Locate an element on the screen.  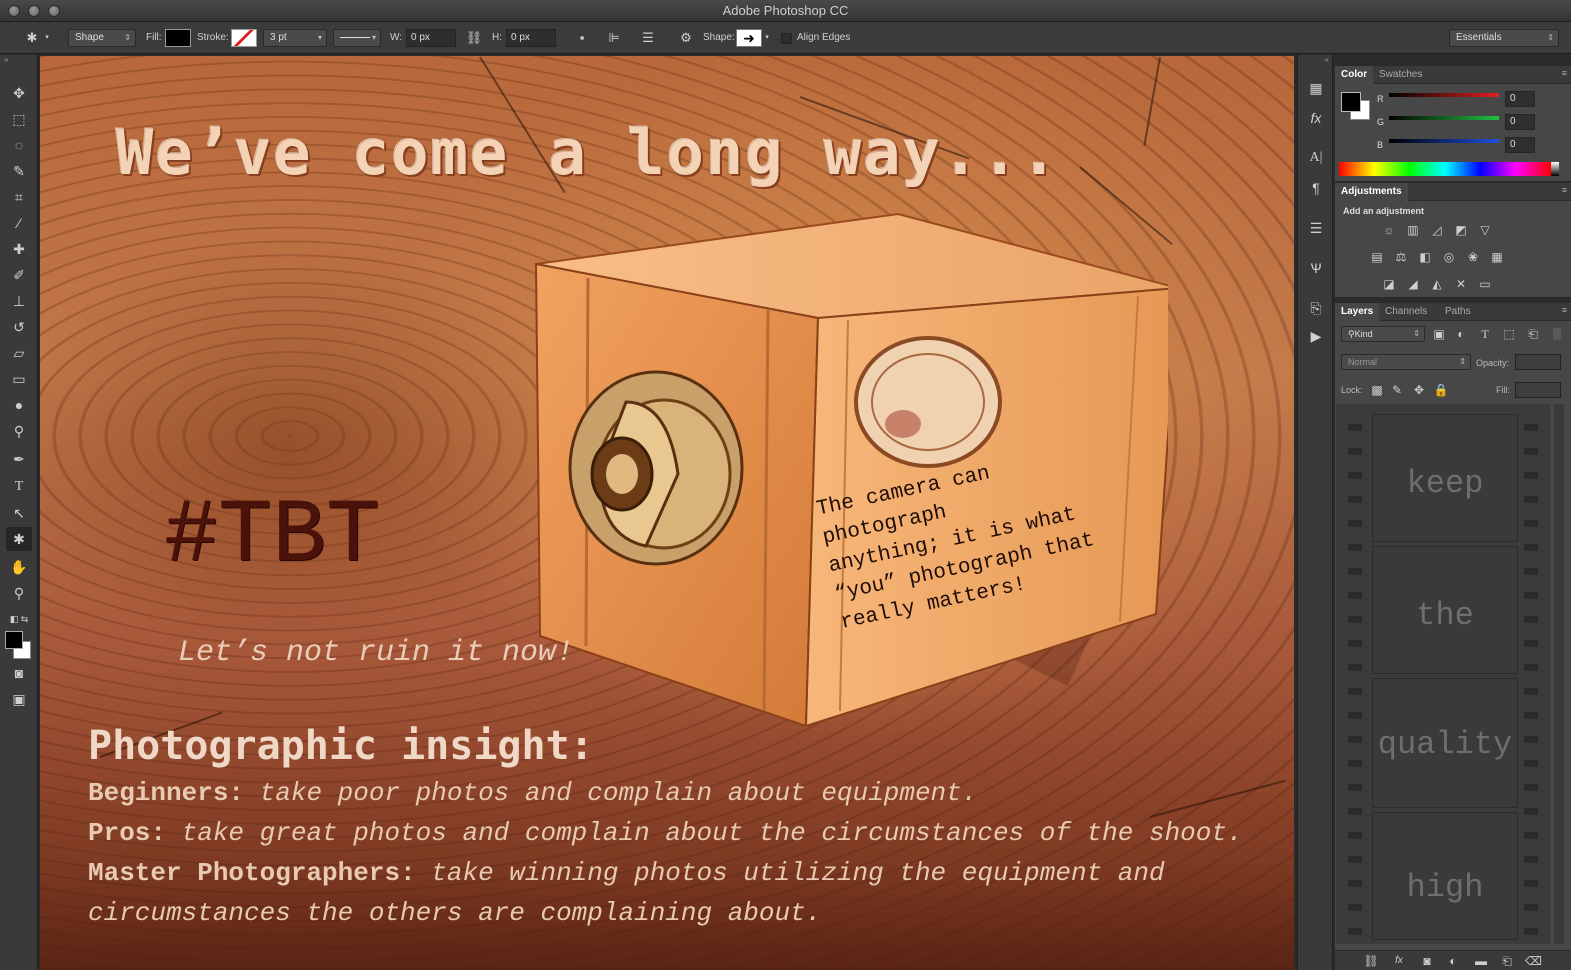
channel-b-slider is located at coordinates (1444, 141).